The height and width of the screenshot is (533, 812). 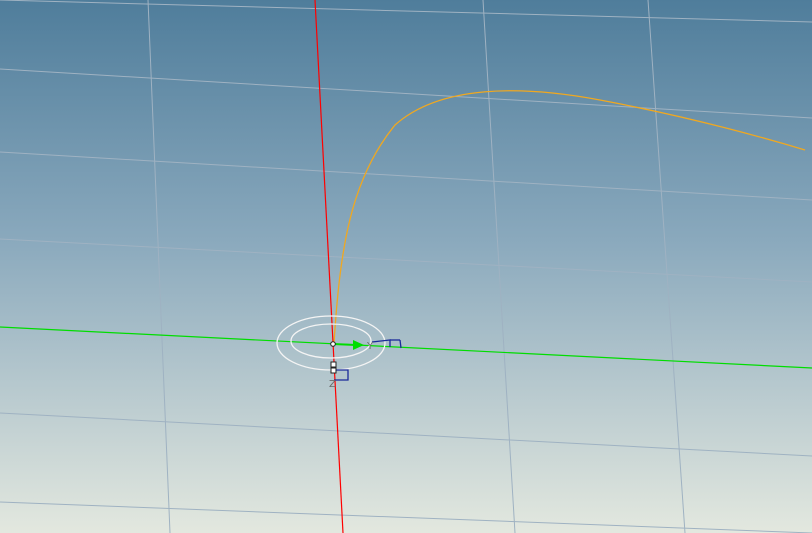 I want to click on move-arrow-shaft, so click(x=344, y=344).